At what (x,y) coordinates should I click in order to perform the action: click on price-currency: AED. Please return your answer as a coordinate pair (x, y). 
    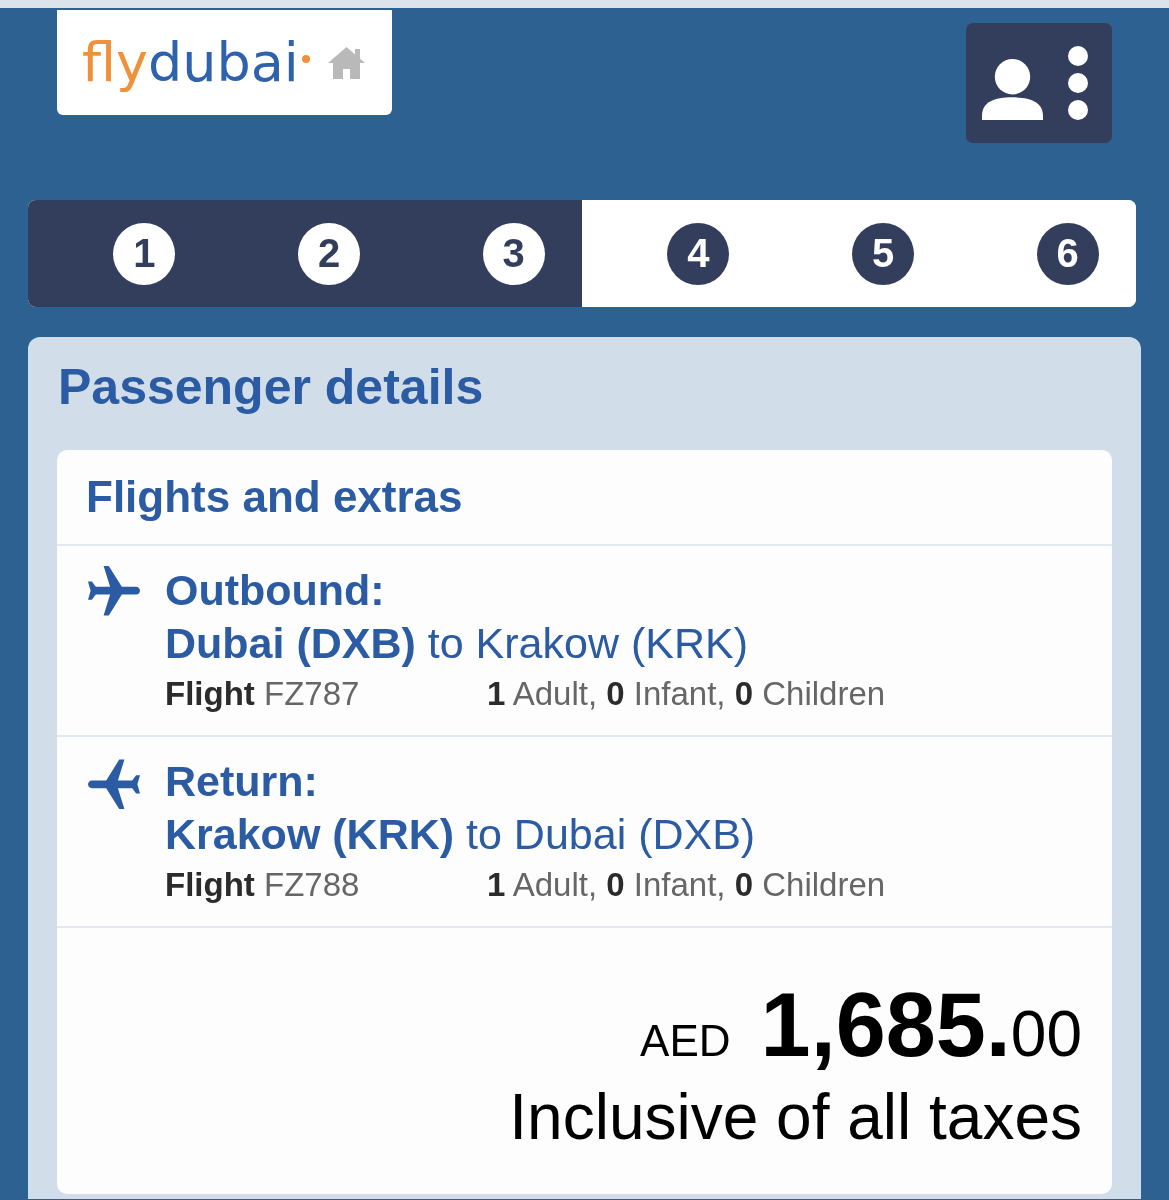
    Looking at the image, I should click on (685, 1041).